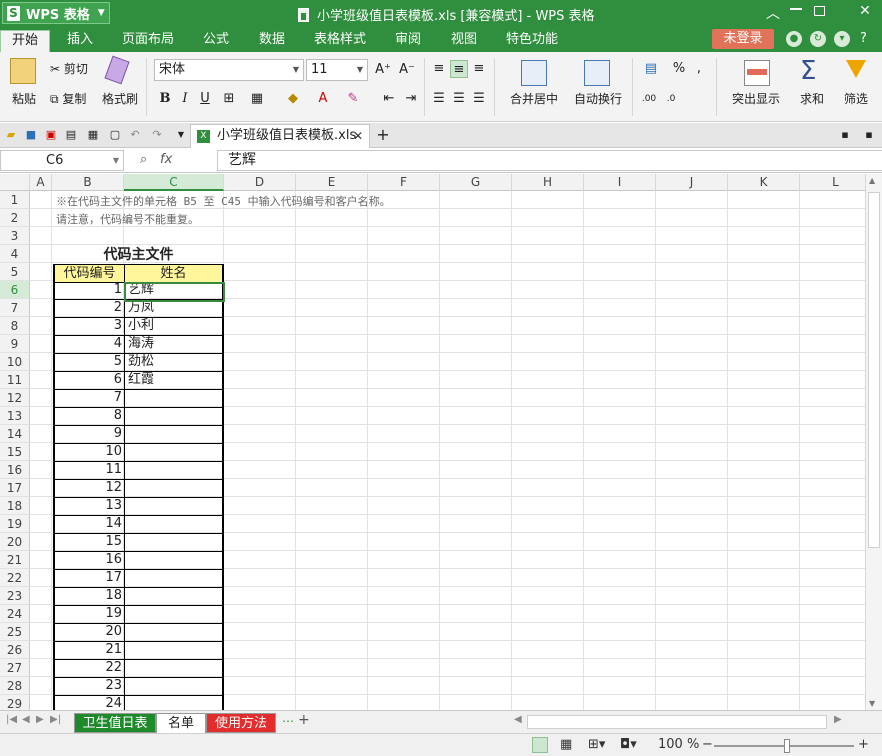 Image resolution: width=882 pixels, height=756 pixels. Describe the element at coordinates (383, 135) in the screenshot. I see `new-tab-icon: +` at that location.